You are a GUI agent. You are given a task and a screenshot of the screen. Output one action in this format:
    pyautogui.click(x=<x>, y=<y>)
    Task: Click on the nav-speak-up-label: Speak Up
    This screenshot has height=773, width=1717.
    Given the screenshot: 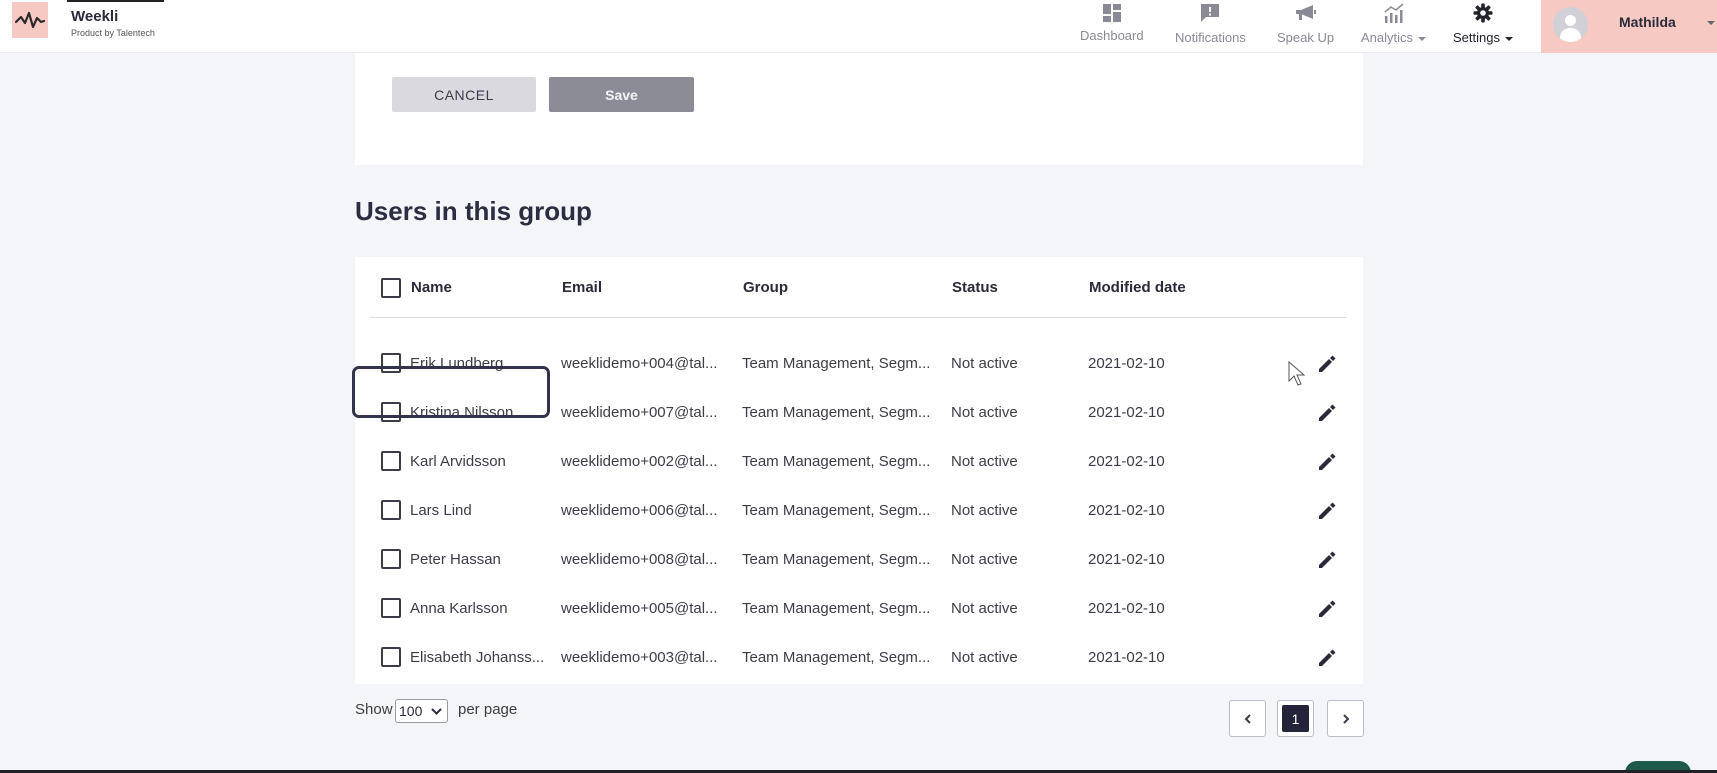 What is the action you would take?
    pyautogui.click(x=1306, y=37)
    